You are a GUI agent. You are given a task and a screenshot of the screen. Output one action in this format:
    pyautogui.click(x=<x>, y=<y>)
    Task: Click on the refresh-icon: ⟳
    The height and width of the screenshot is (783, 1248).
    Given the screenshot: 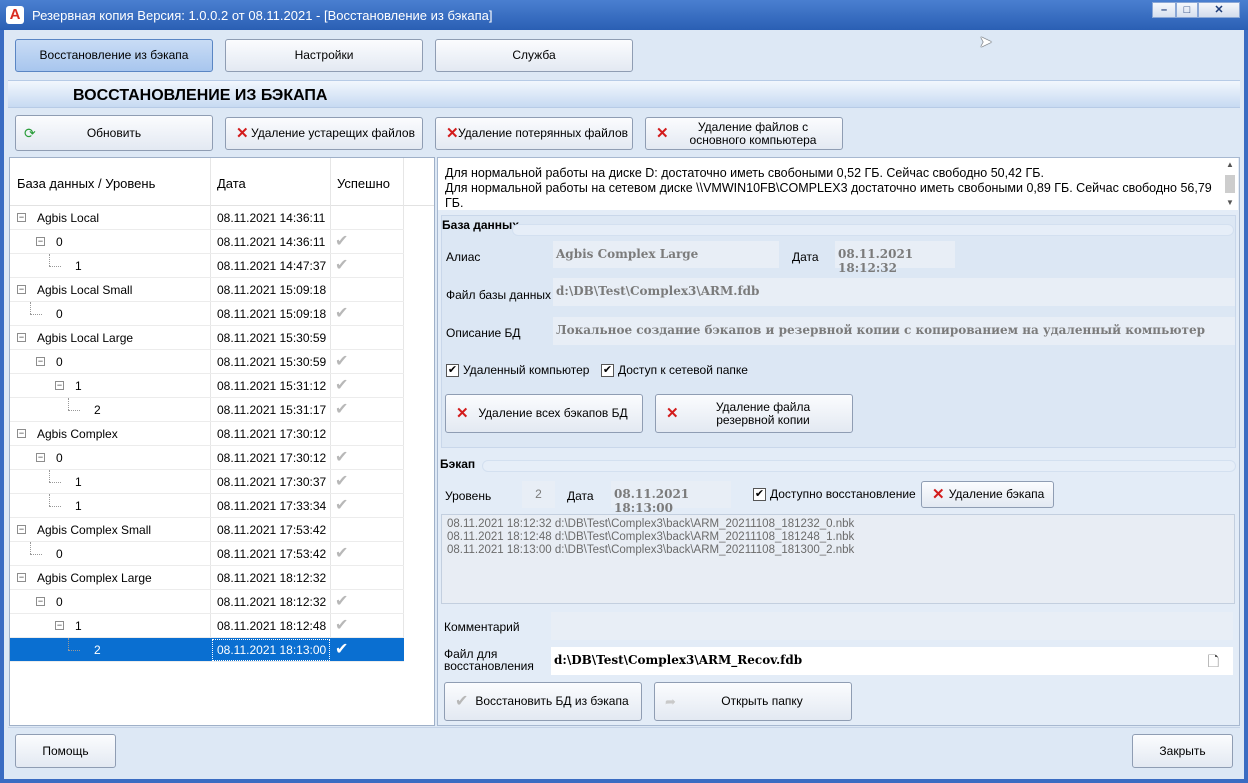 What is the action you would take?
    pyautogui.click(x=30, y=132)
    